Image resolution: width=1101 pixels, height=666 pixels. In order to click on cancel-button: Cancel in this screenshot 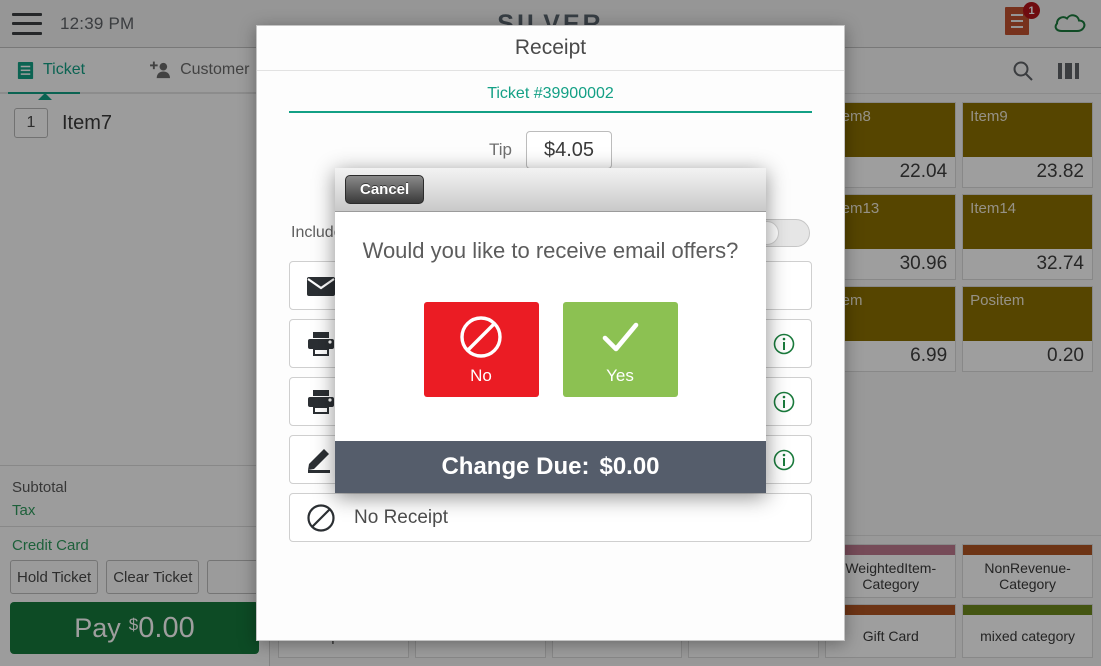, I will do `click(385, 189)`.